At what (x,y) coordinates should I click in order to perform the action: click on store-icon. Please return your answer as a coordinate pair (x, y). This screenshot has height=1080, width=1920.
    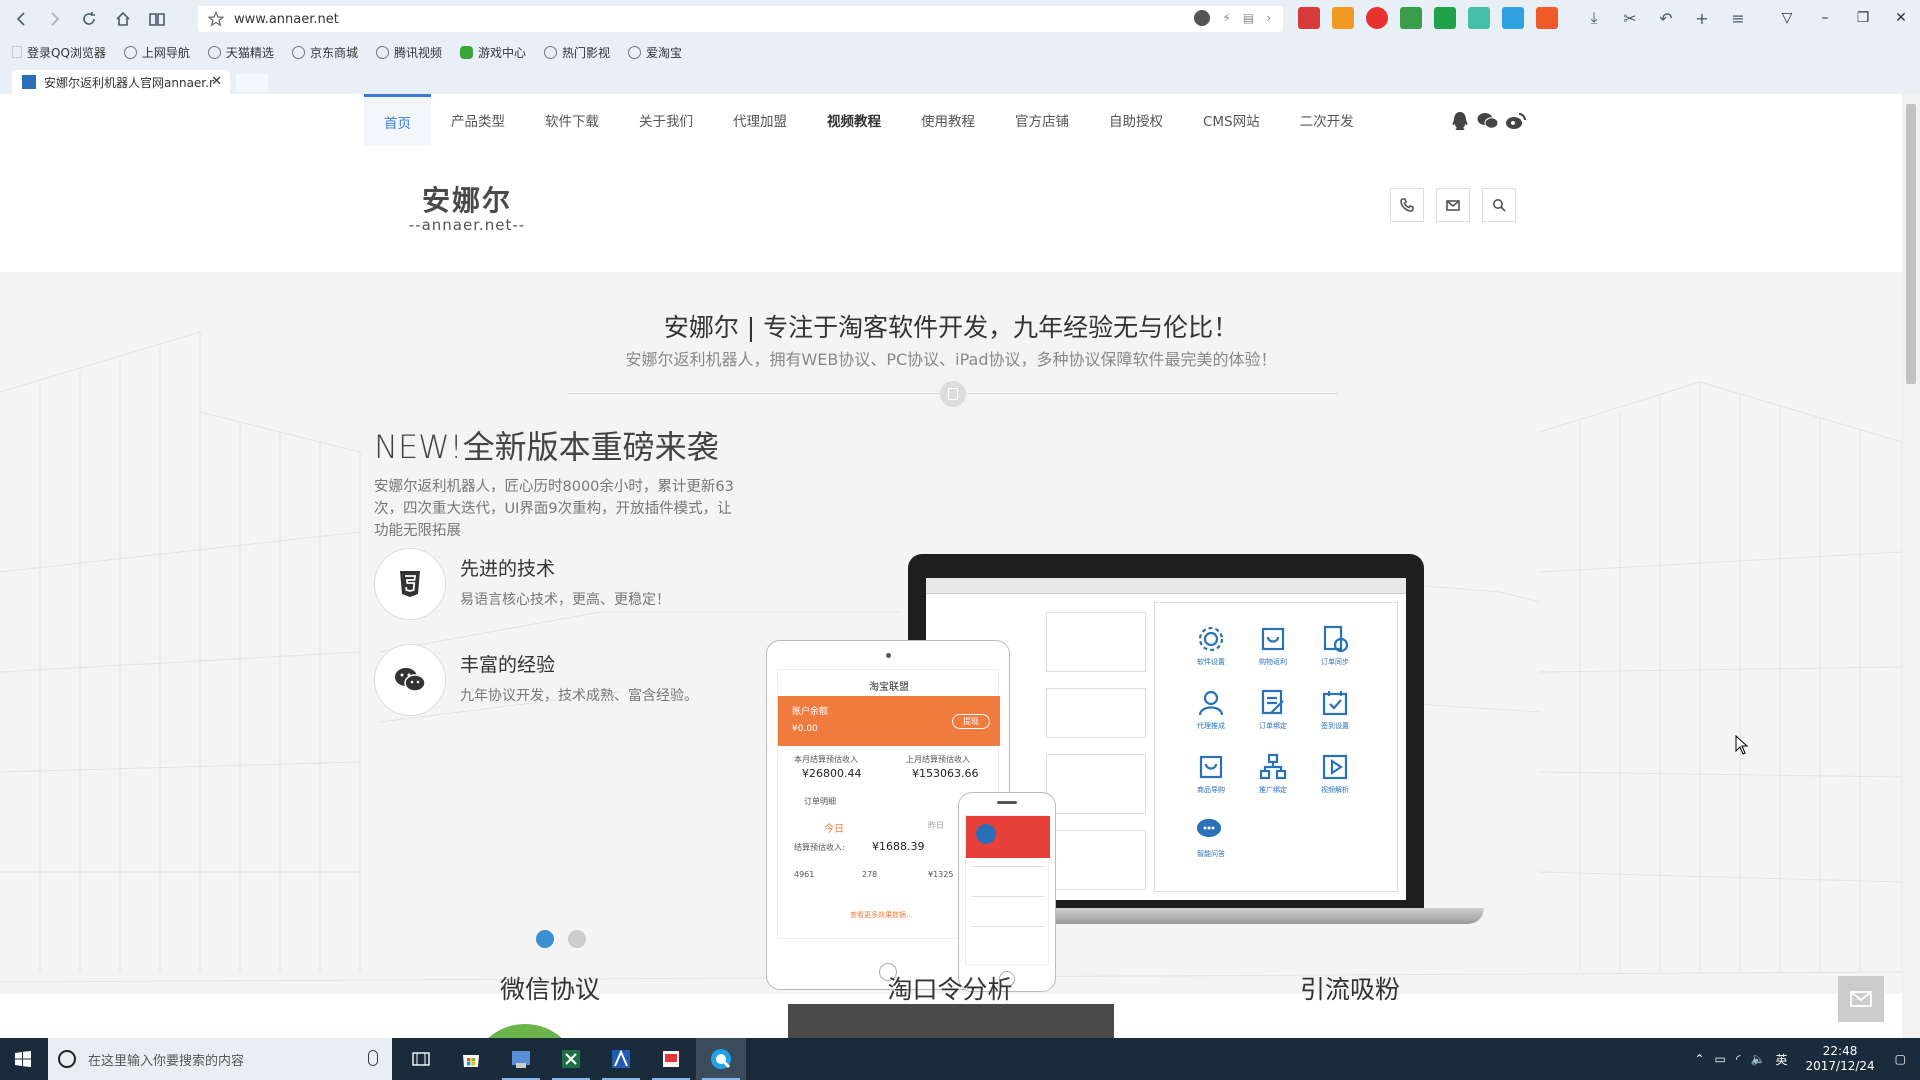
    Looking at the image, I should click on (471, 1061).